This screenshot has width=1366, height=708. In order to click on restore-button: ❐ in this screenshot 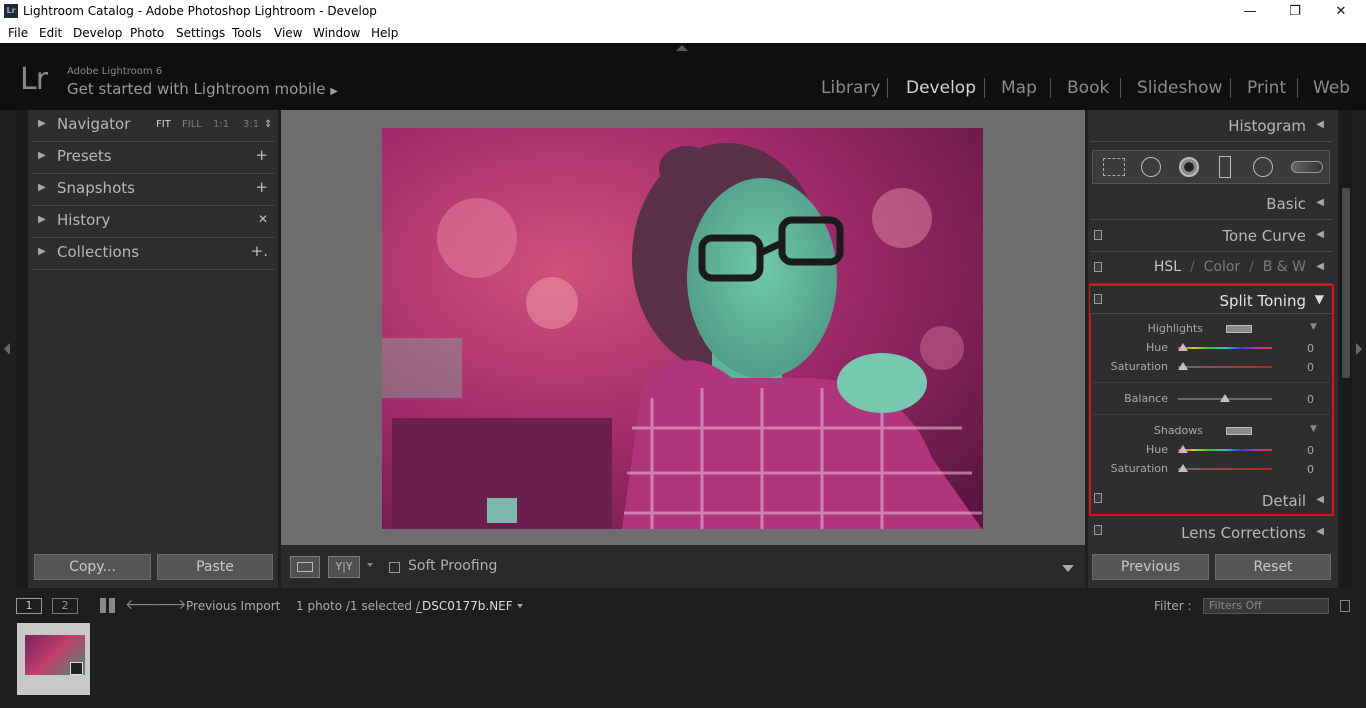, I will do `click(1295, 12)`.